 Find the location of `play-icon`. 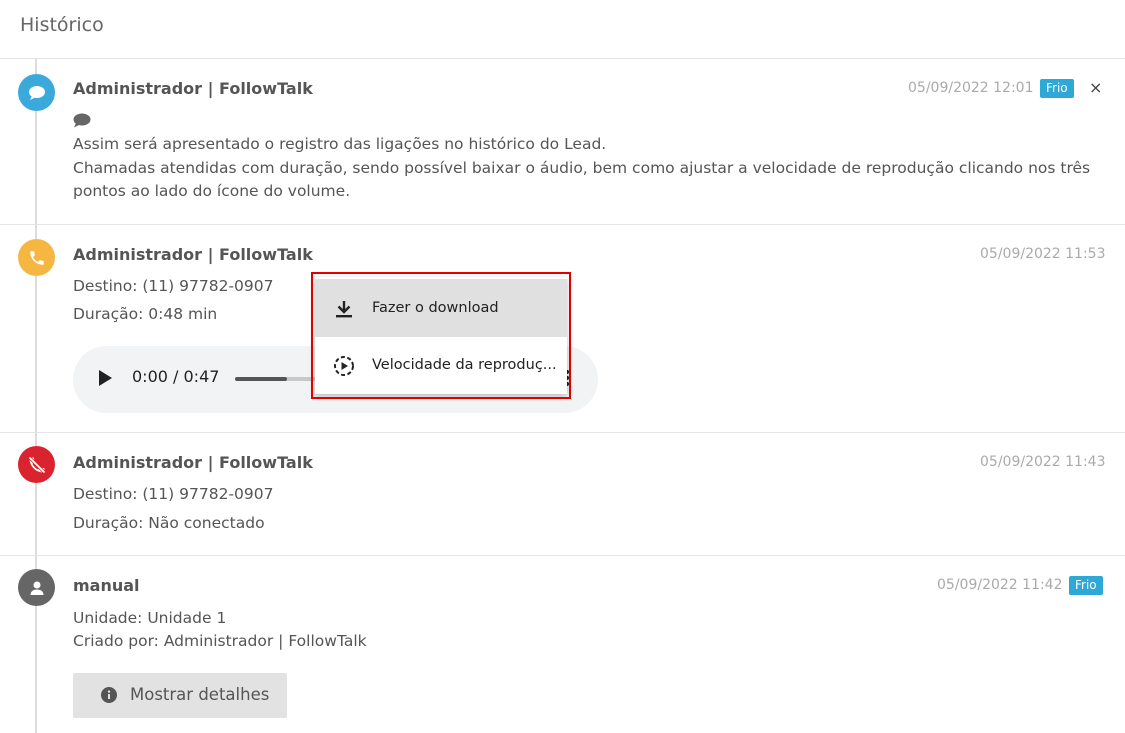

play-icon is located at coordinates (105, 378).